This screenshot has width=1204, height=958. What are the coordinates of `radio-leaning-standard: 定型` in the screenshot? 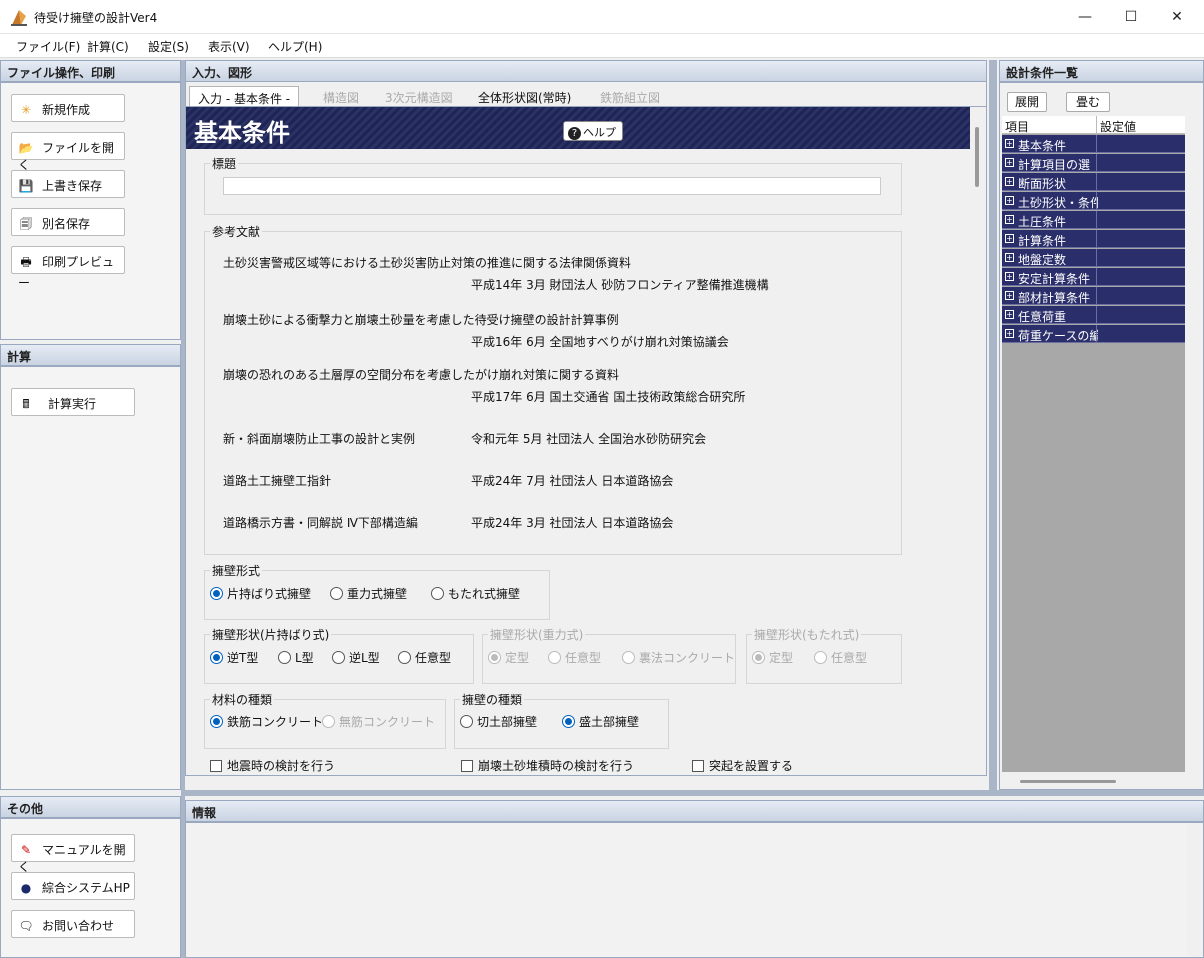 It's located at (772, 657).